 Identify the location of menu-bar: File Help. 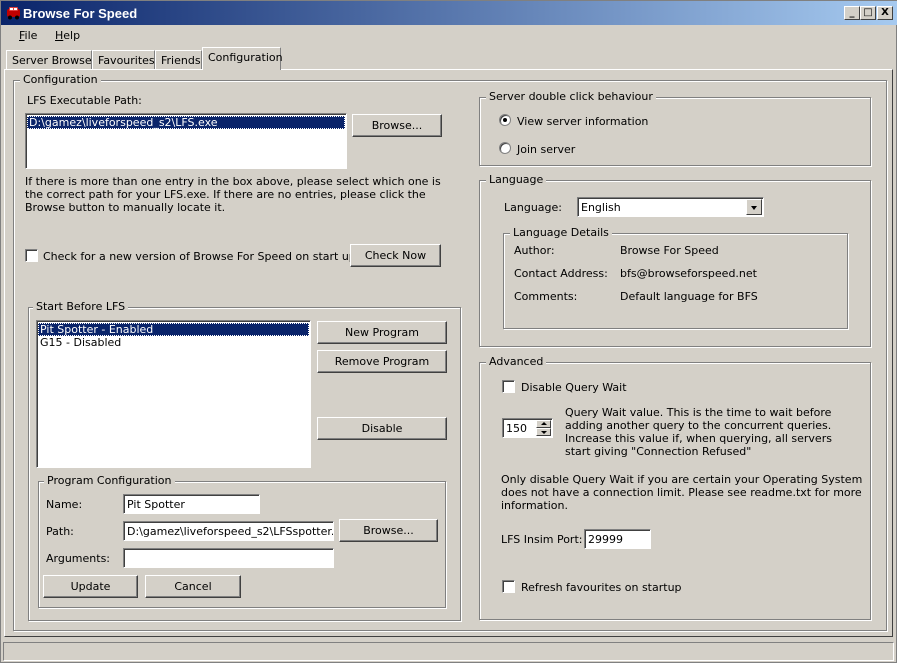
(449, 36).